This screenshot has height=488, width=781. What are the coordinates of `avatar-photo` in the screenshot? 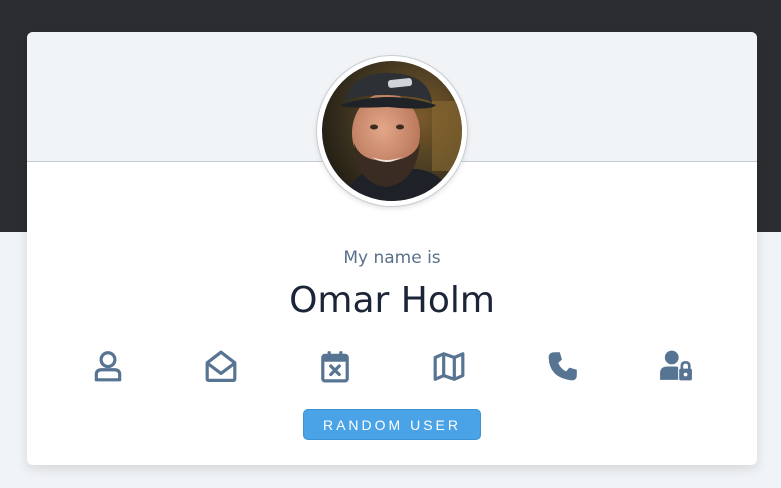 It's located at (392, 131).